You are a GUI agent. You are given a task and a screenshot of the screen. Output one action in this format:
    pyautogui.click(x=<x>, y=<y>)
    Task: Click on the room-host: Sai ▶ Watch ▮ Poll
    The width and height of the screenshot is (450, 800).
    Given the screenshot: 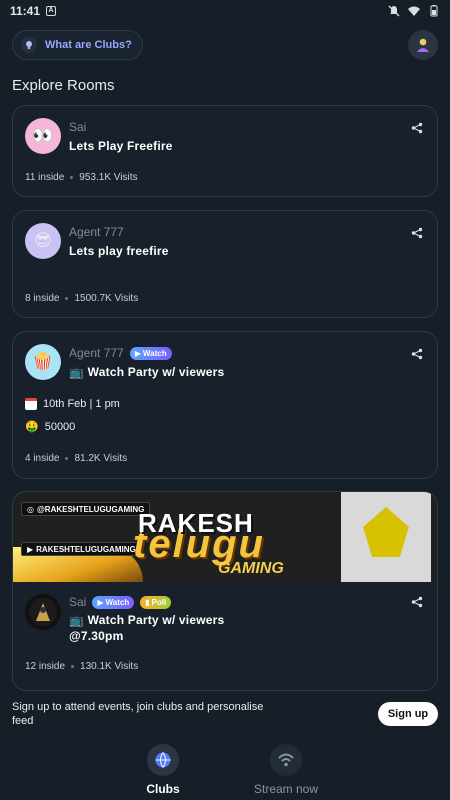 What is the action you would take?
    pyautogui.click(x=120, y=602)
    